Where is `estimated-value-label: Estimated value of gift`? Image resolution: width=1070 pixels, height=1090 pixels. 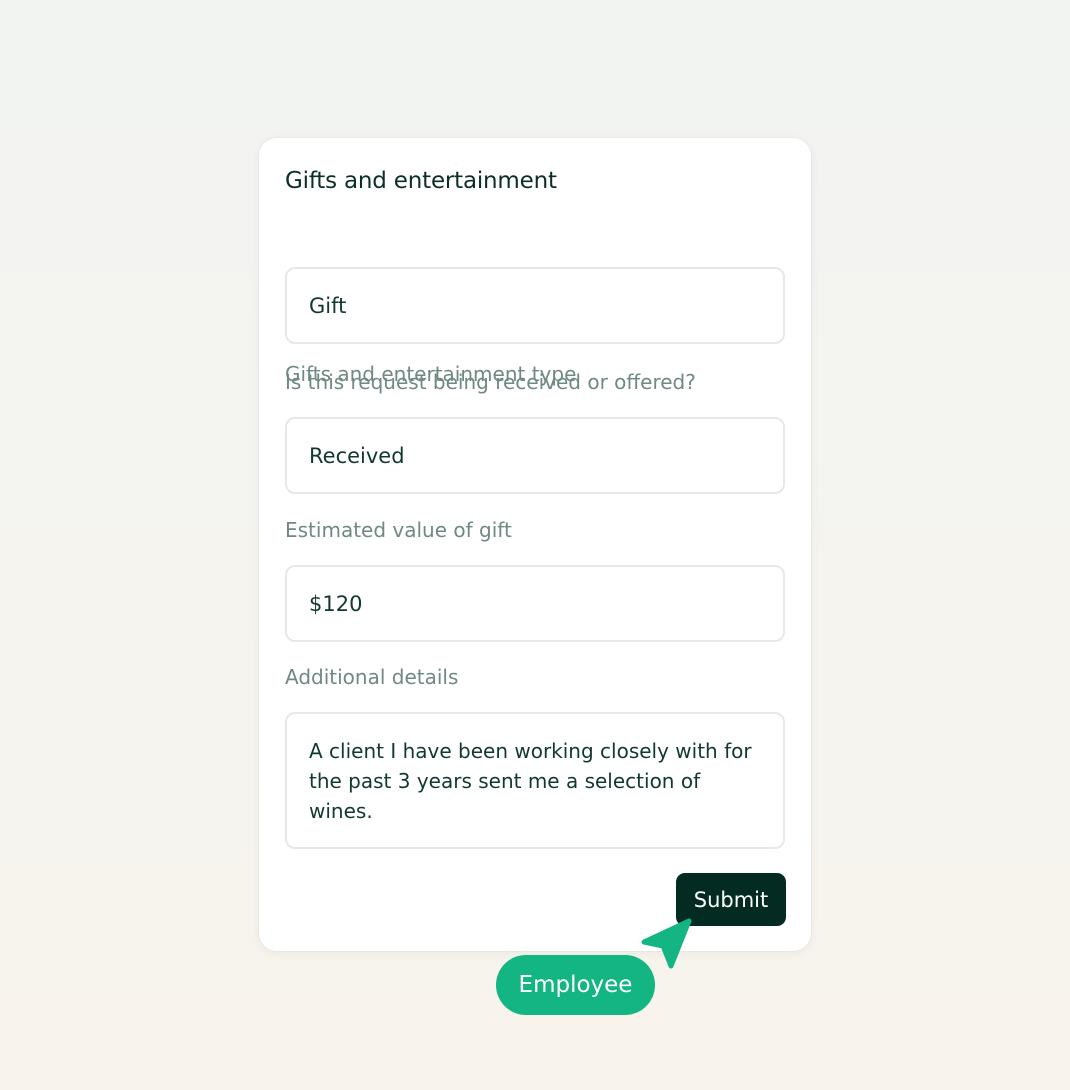
estimated-value-label: Estimated value of gift is located at coordinates (398, 530).